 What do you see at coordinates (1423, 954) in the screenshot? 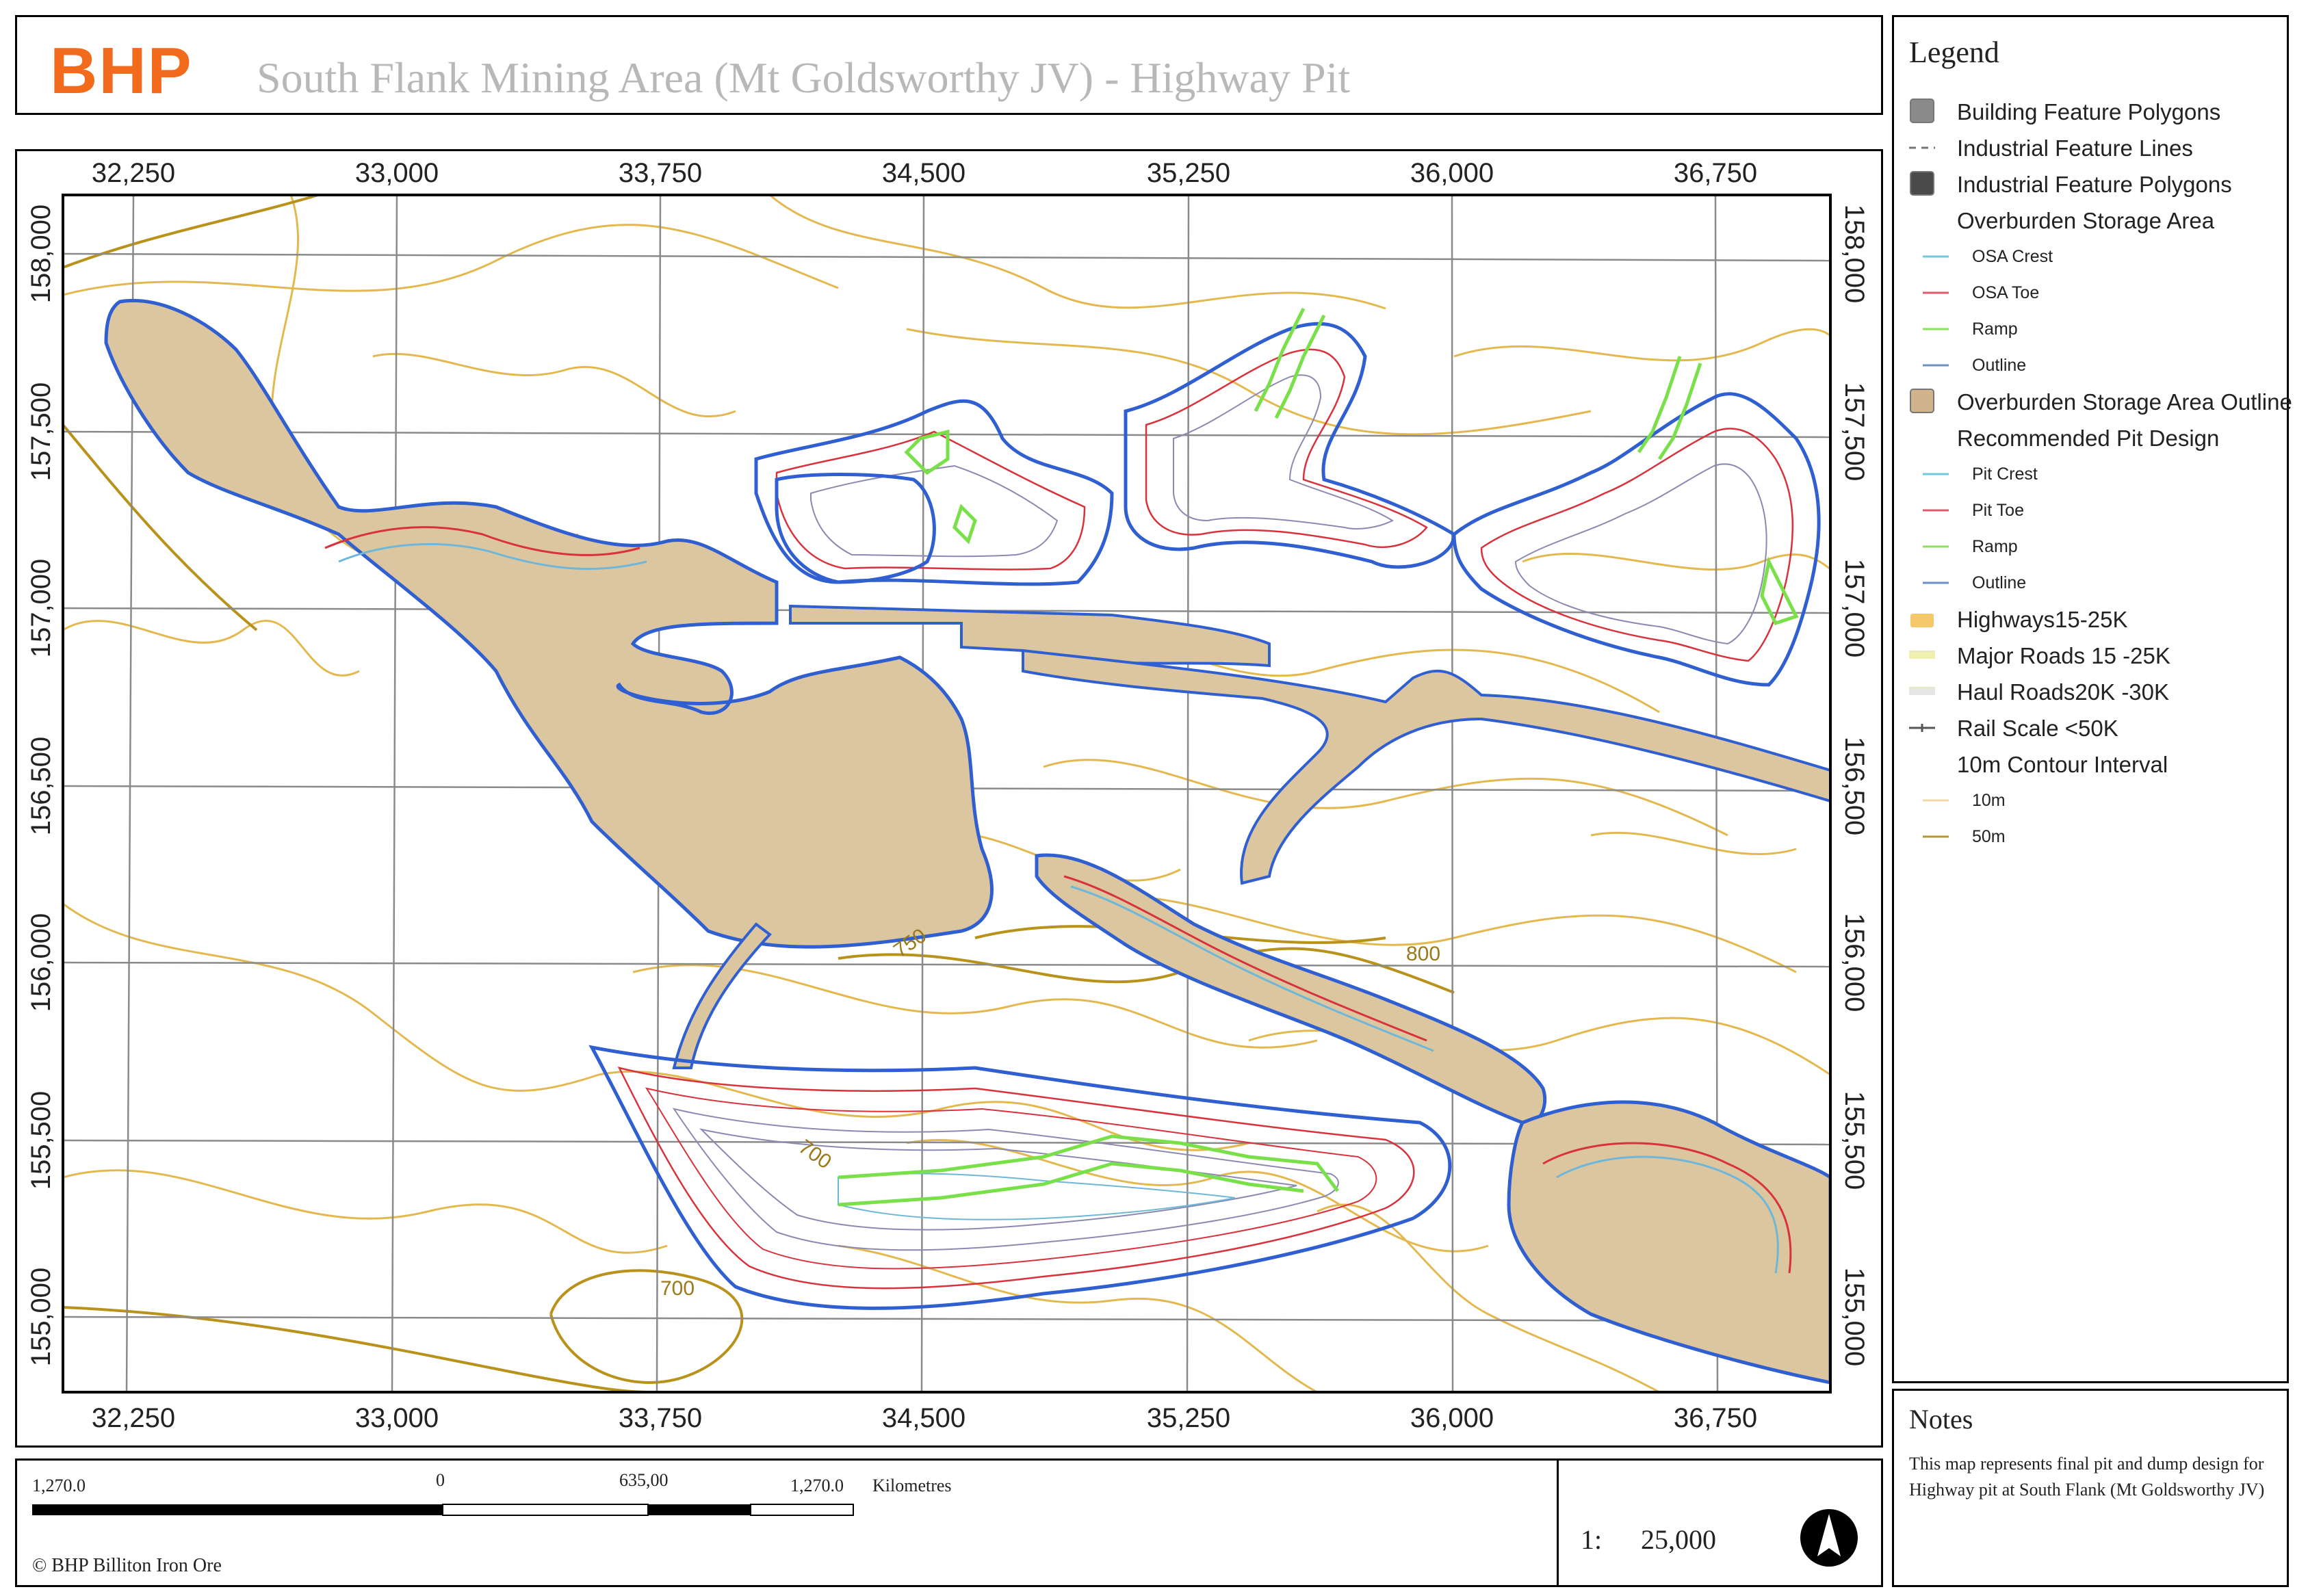
I see `contour-label-800: 800` at bounding box center [1423, 954].